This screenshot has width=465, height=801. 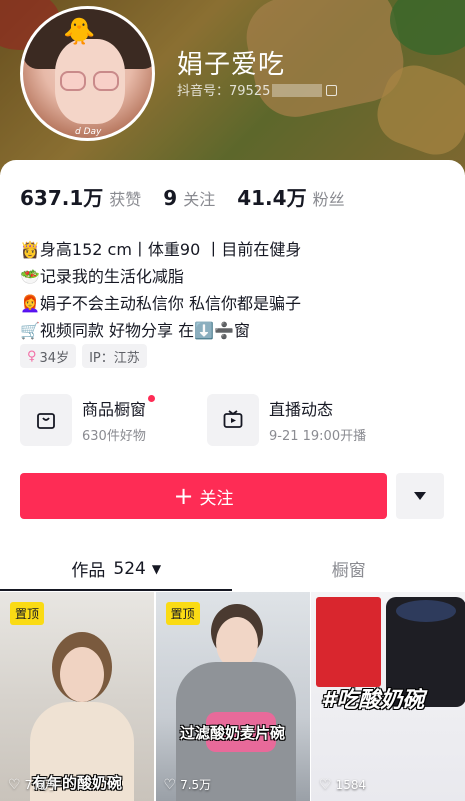 I want to click on more-options-button, so click(x=420, y=496).